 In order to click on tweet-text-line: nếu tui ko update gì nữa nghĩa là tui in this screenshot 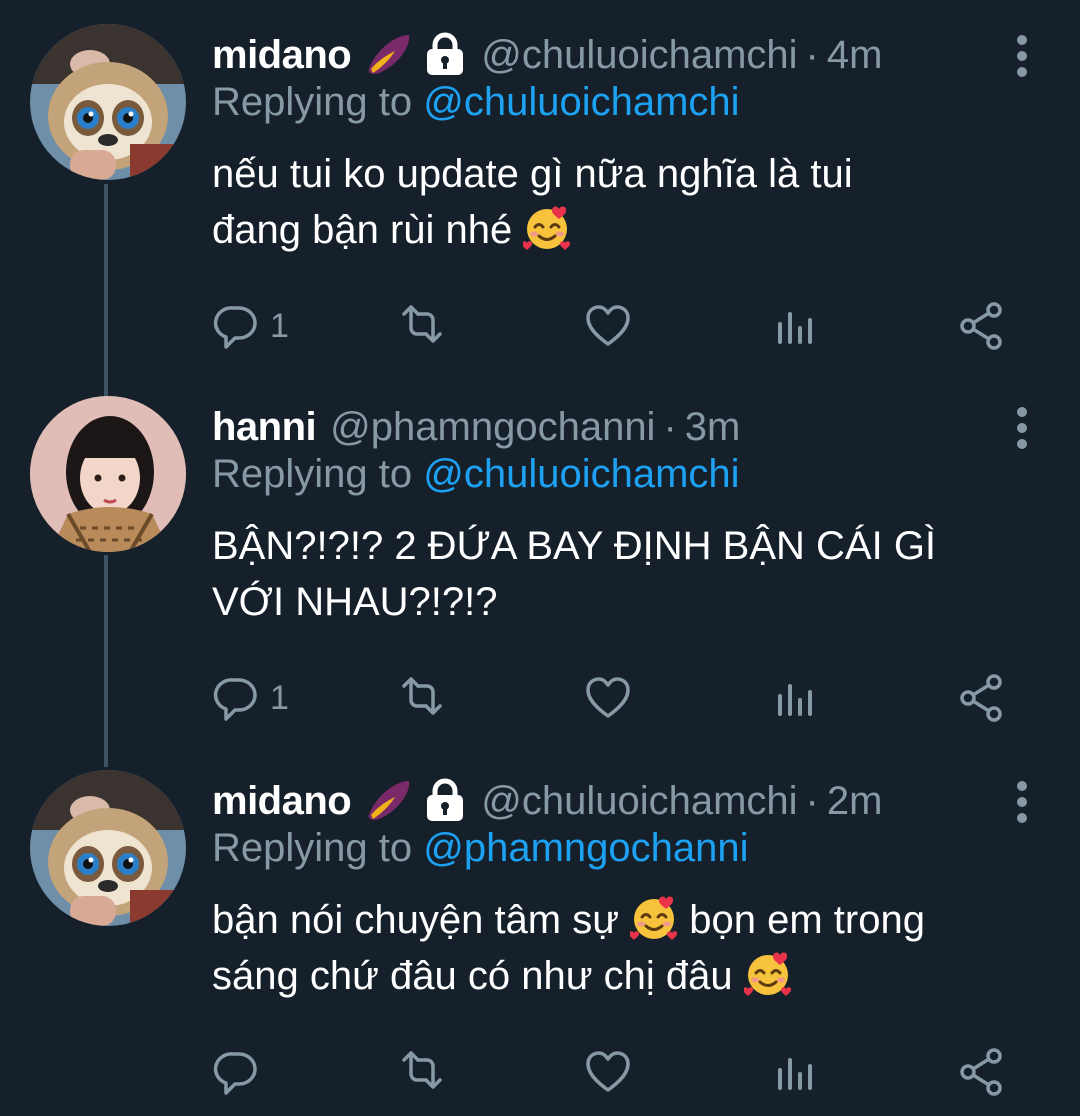, I will do `click(532, 174)`.